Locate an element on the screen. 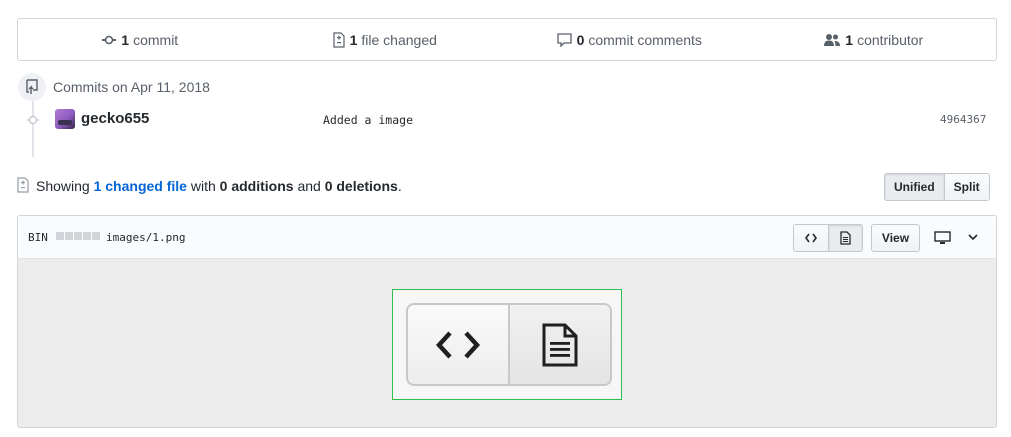 The image size is (1011, 437). image-content-toggle is located at coordinates (509, 344).